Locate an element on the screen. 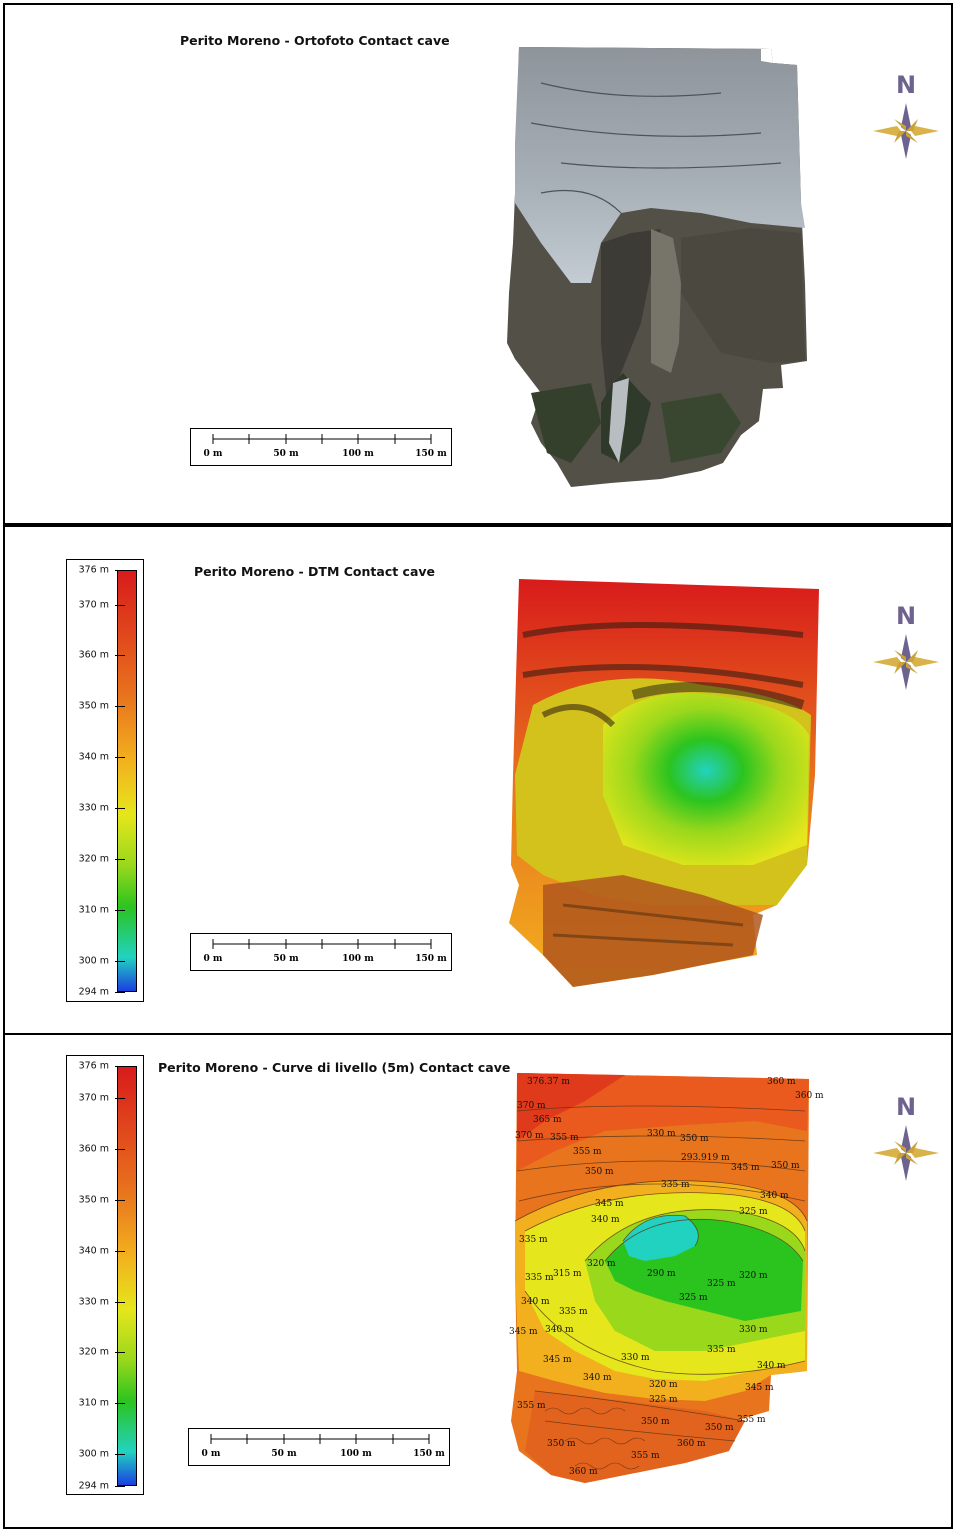 The height and width of the screenshot is (1532, 960). contour-label: 293.919 m is located at coordinates (705, 1158).